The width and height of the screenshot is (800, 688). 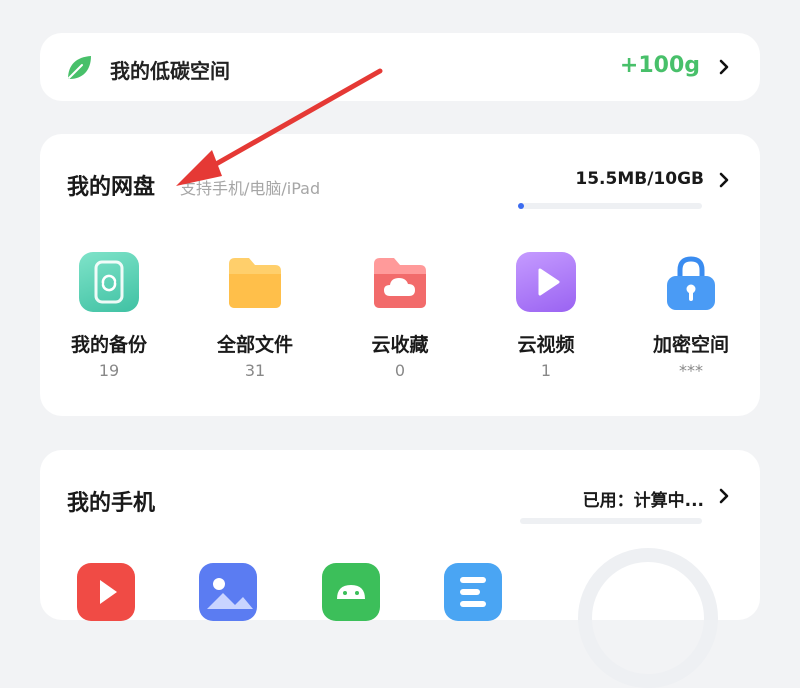 I want to click on shortcut-count: 0, so click(x=400, y=370).